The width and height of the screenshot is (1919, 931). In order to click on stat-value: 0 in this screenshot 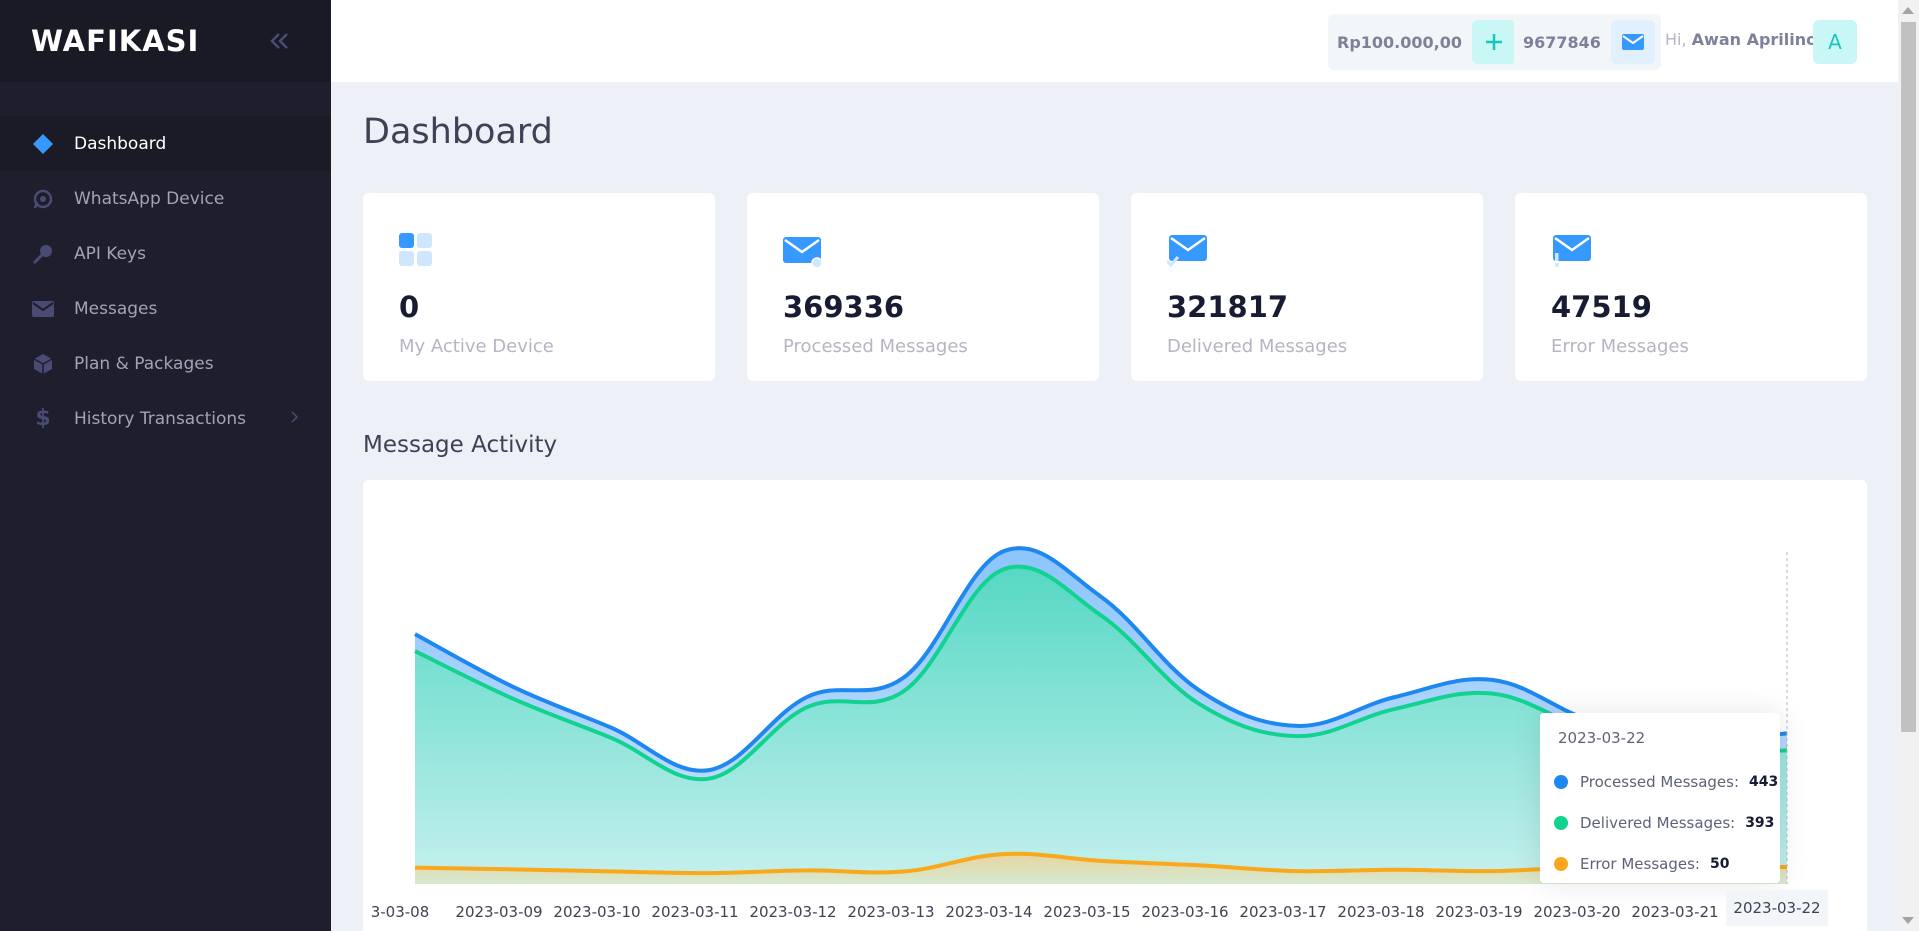, I will do `click(409, 307)`.